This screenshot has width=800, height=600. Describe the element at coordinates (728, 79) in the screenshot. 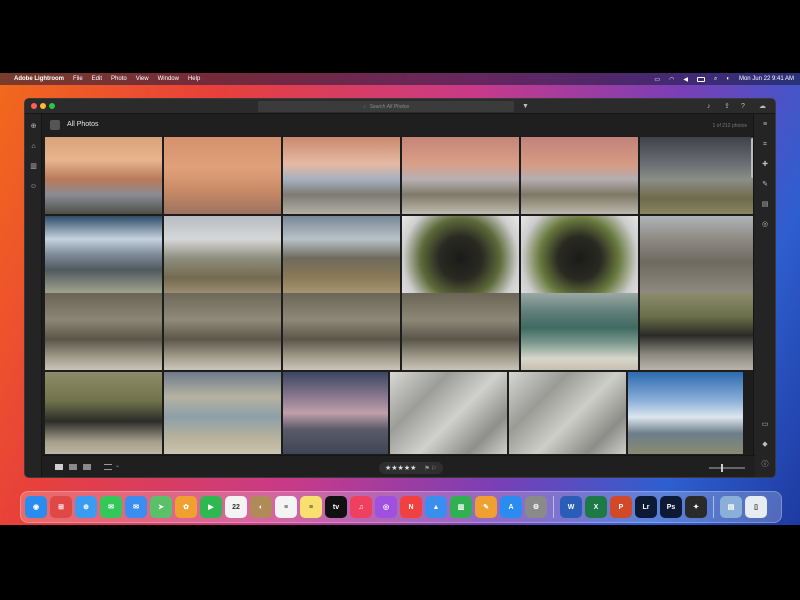

I see `control-center-icon: ◐` at that location.